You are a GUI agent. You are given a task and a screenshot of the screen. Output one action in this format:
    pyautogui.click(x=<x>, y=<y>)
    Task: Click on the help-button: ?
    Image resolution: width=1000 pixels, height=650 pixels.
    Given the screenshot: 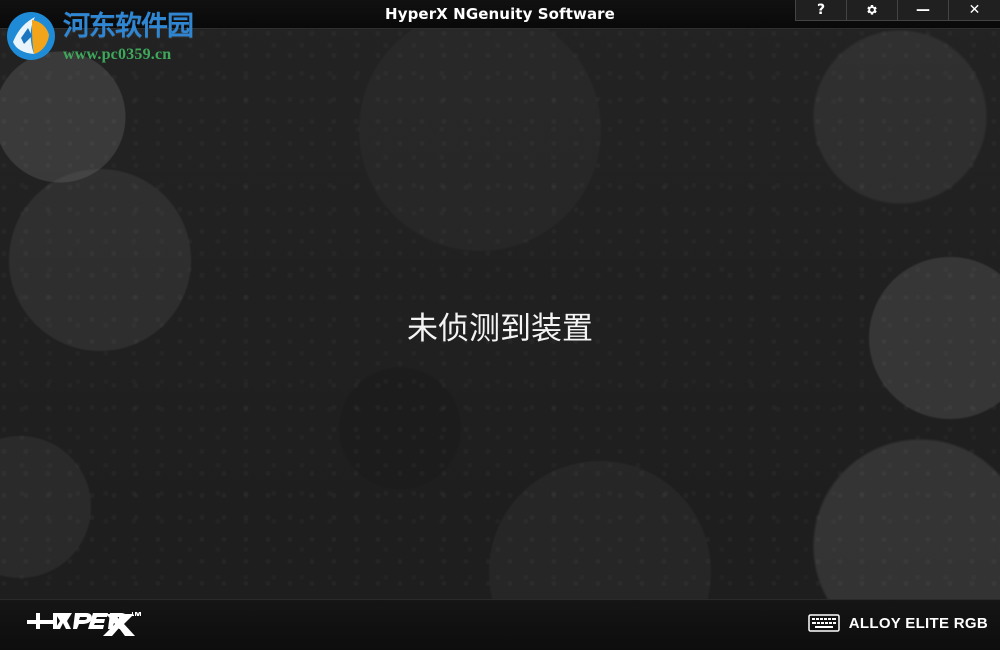 What is the action you would take?
    pyautogui.click(x=821, y=10)
    